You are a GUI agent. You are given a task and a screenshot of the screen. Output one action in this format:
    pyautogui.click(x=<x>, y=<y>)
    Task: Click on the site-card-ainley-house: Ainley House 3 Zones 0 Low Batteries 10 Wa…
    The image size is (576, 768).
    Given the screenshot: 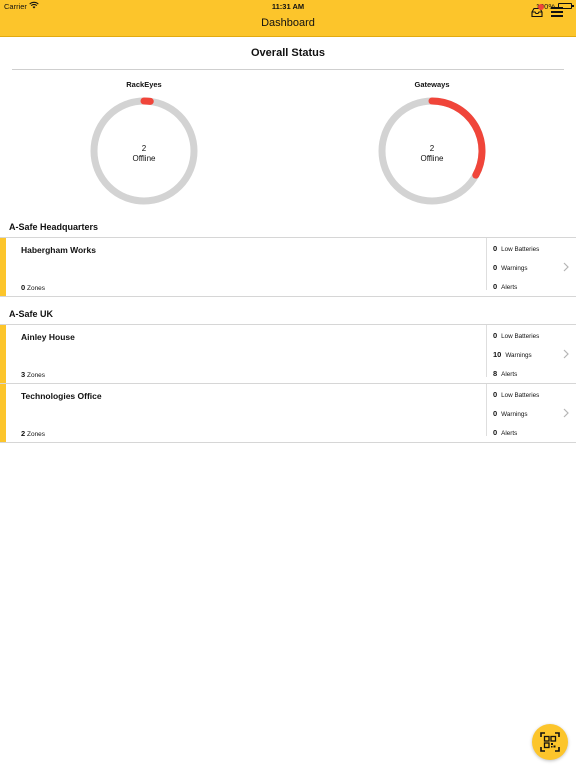 What is the action you would take?
    pyautogui.click(x=288, y=353)
    